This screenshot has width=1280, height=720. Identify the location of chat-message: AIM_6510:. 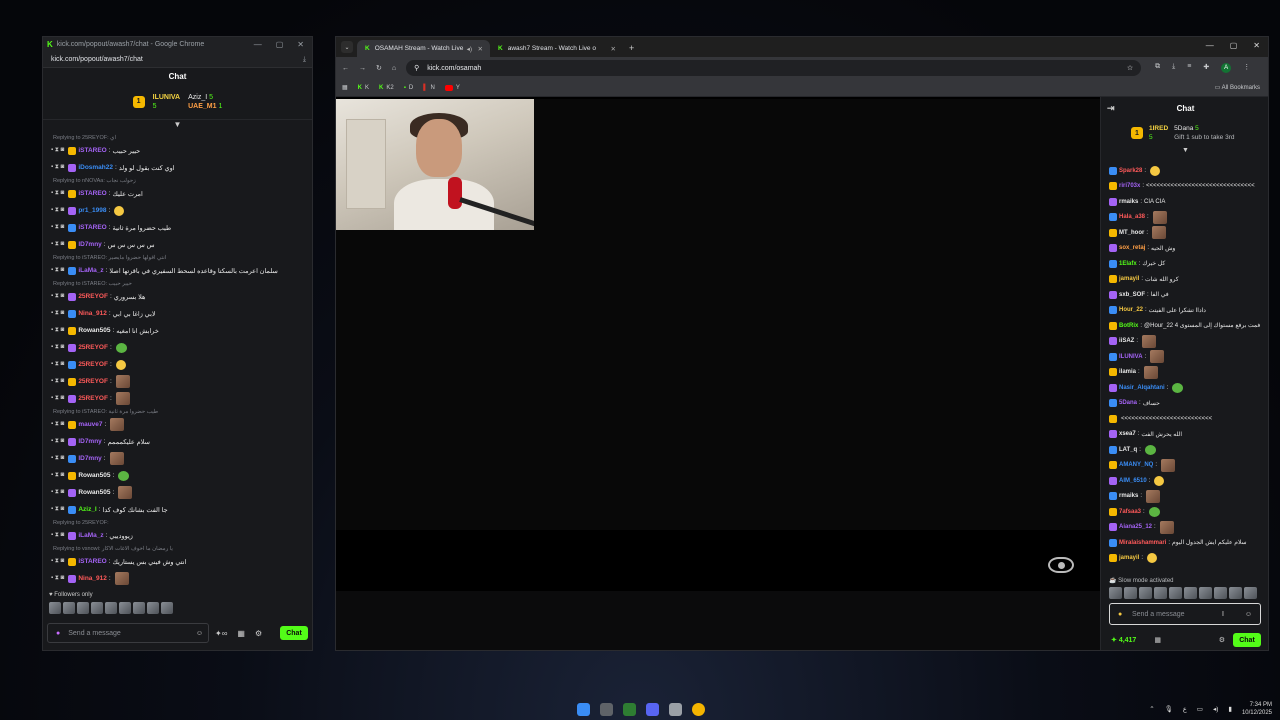
(1187, 481).